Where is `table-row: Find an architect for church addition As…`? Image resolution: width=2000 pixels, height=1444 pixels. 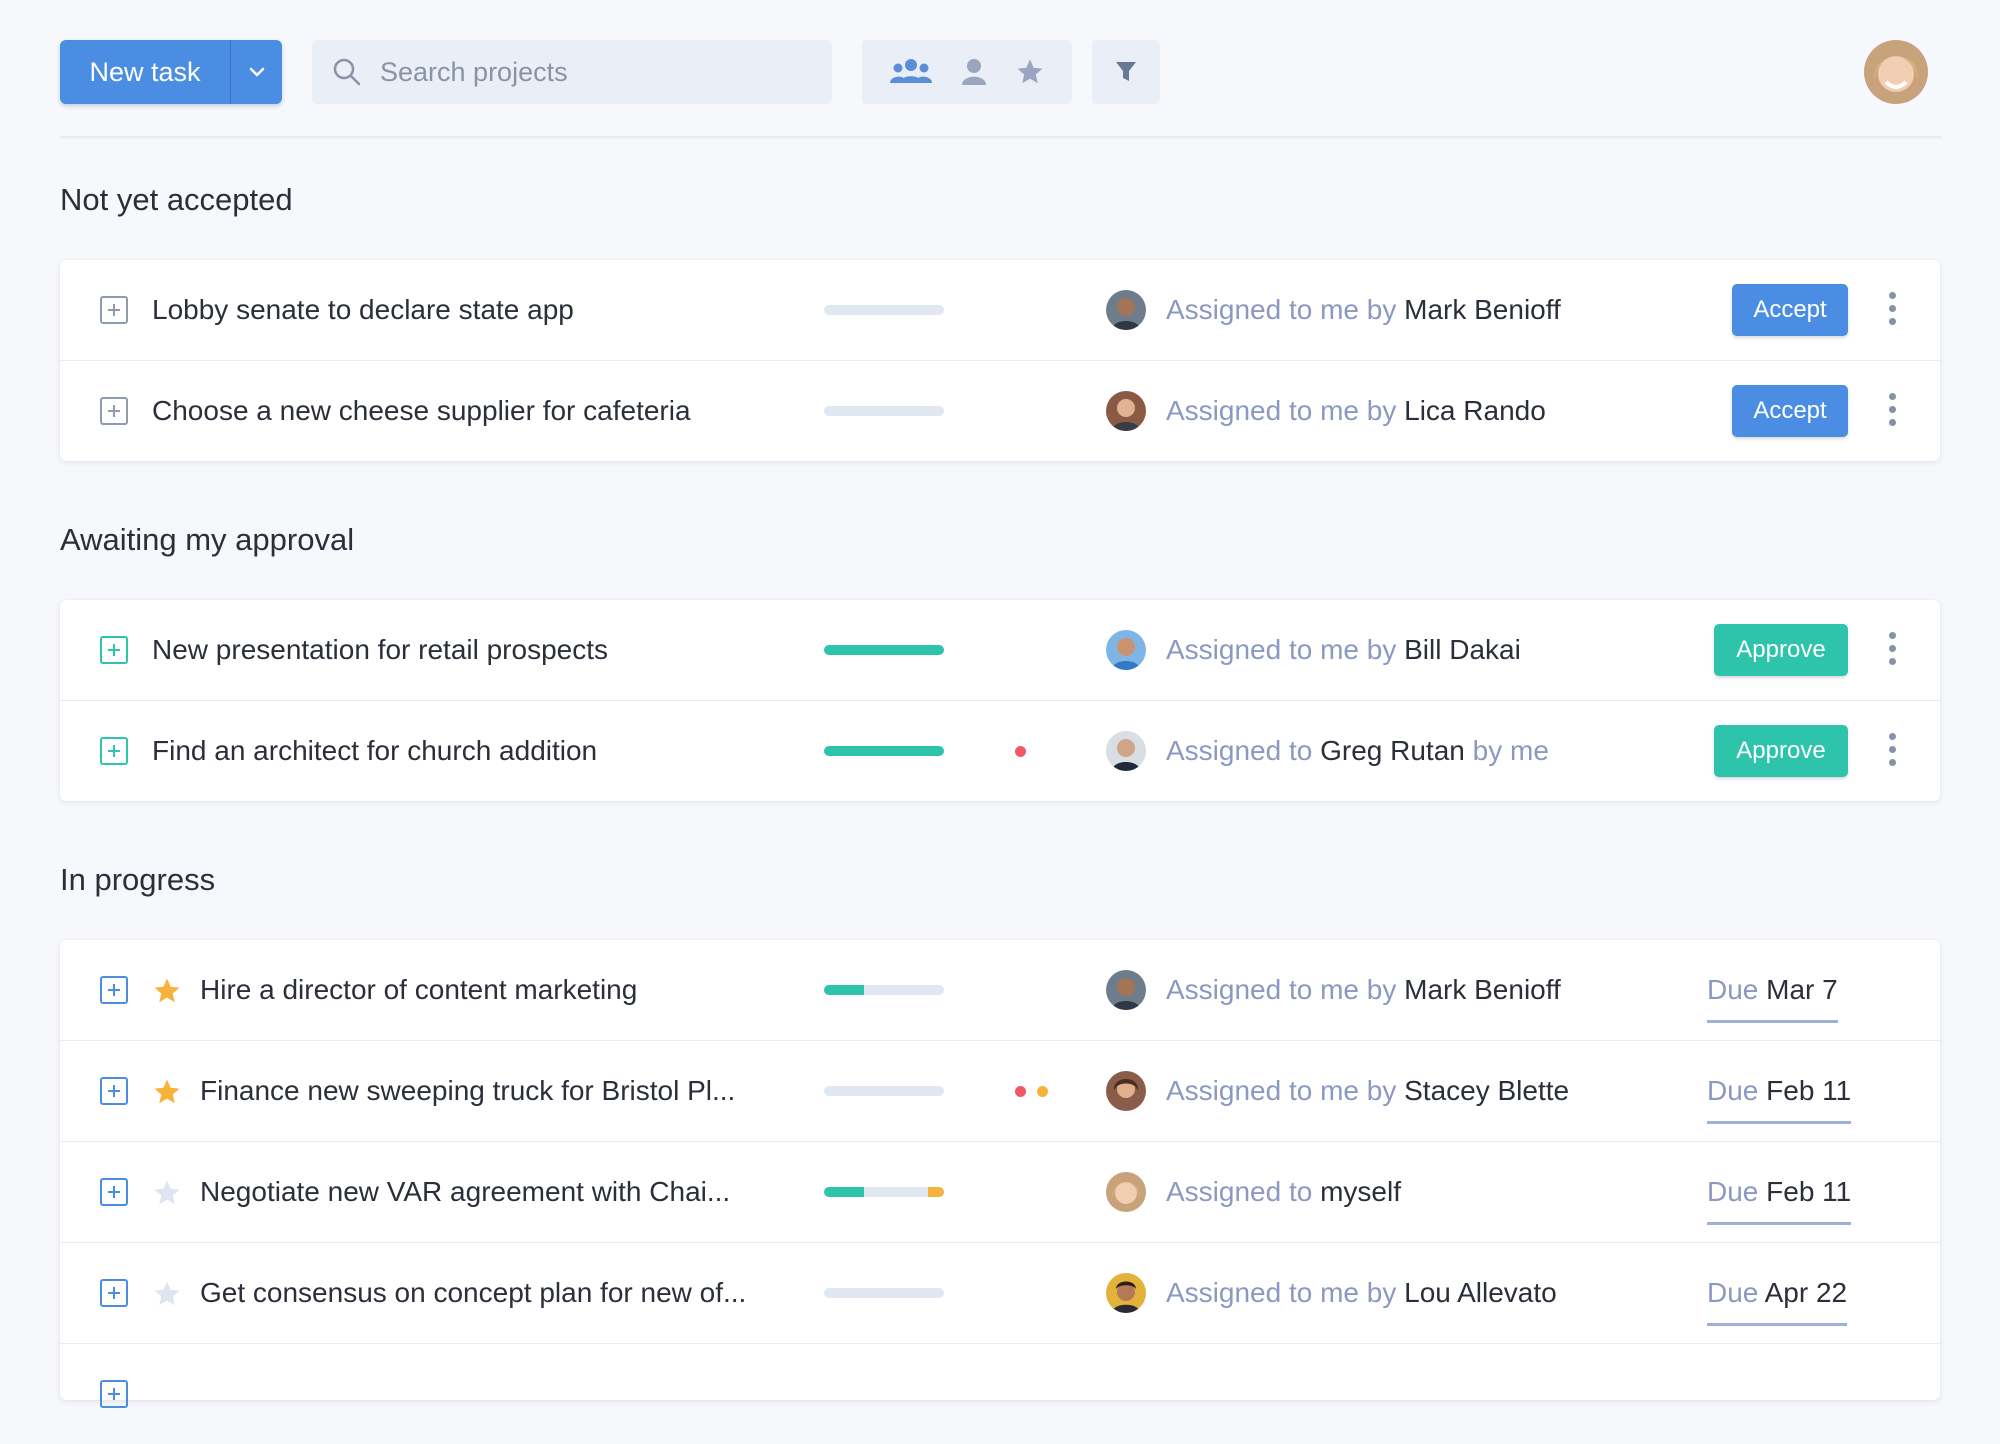 table-row: Find an architect for church addition As… is located at coordinates (1000, 751).